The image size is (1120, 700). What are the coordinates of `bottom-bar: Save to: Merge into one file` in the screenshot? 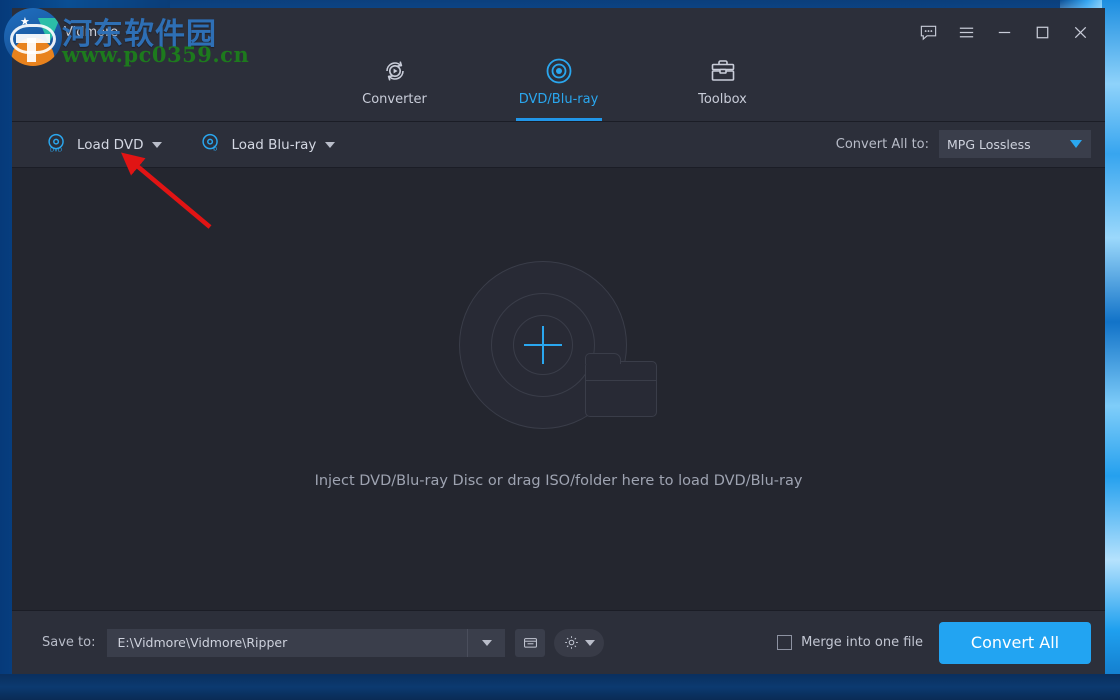 It's located at (558, 642).